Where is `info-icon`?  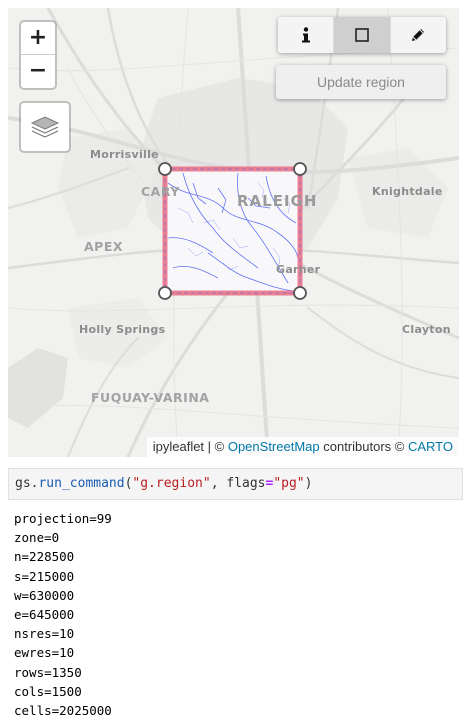
info-icon is located at coordinates (305, 35).